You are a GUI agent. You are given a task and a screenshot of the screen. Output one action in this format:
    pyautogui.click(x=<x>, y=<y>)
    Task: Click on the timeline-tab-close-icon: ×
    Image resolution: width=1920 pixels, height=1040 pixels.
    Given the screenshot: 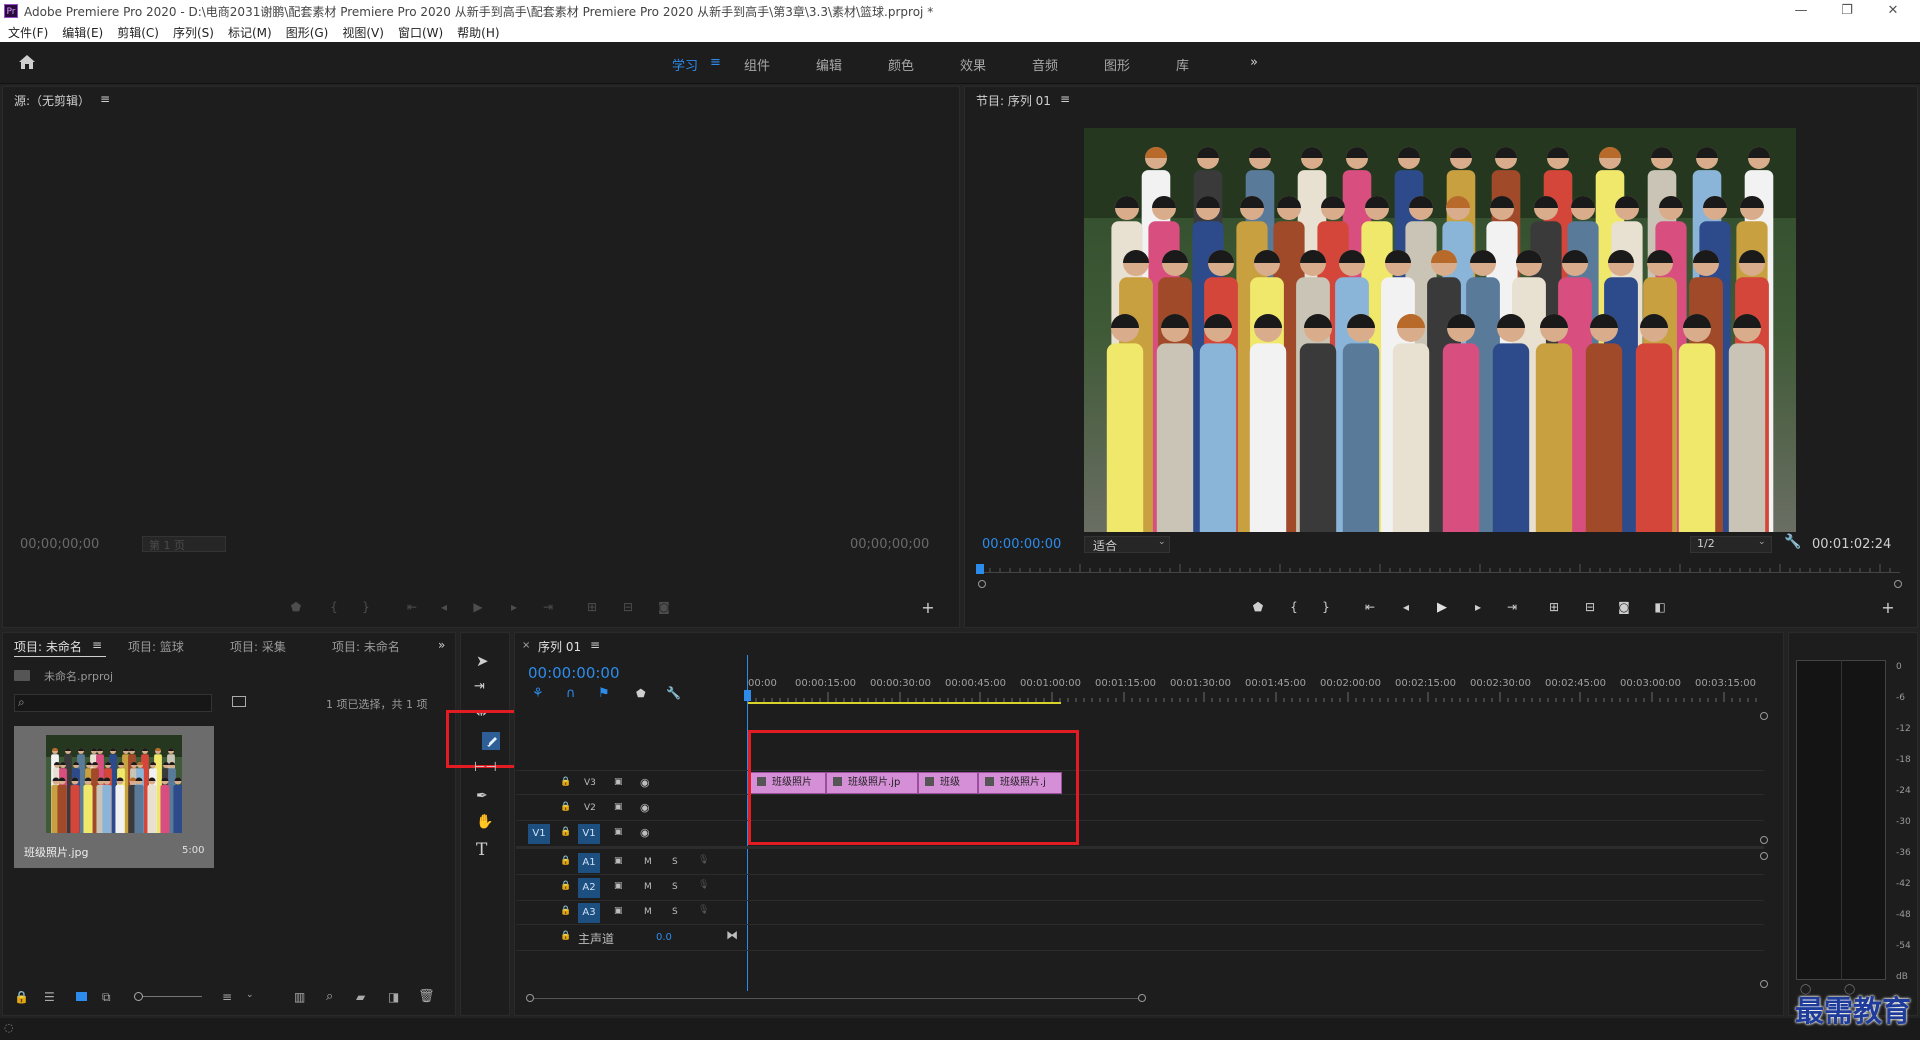 What is the action you would take?
    pyautogui.click(x=526, y=645)
    